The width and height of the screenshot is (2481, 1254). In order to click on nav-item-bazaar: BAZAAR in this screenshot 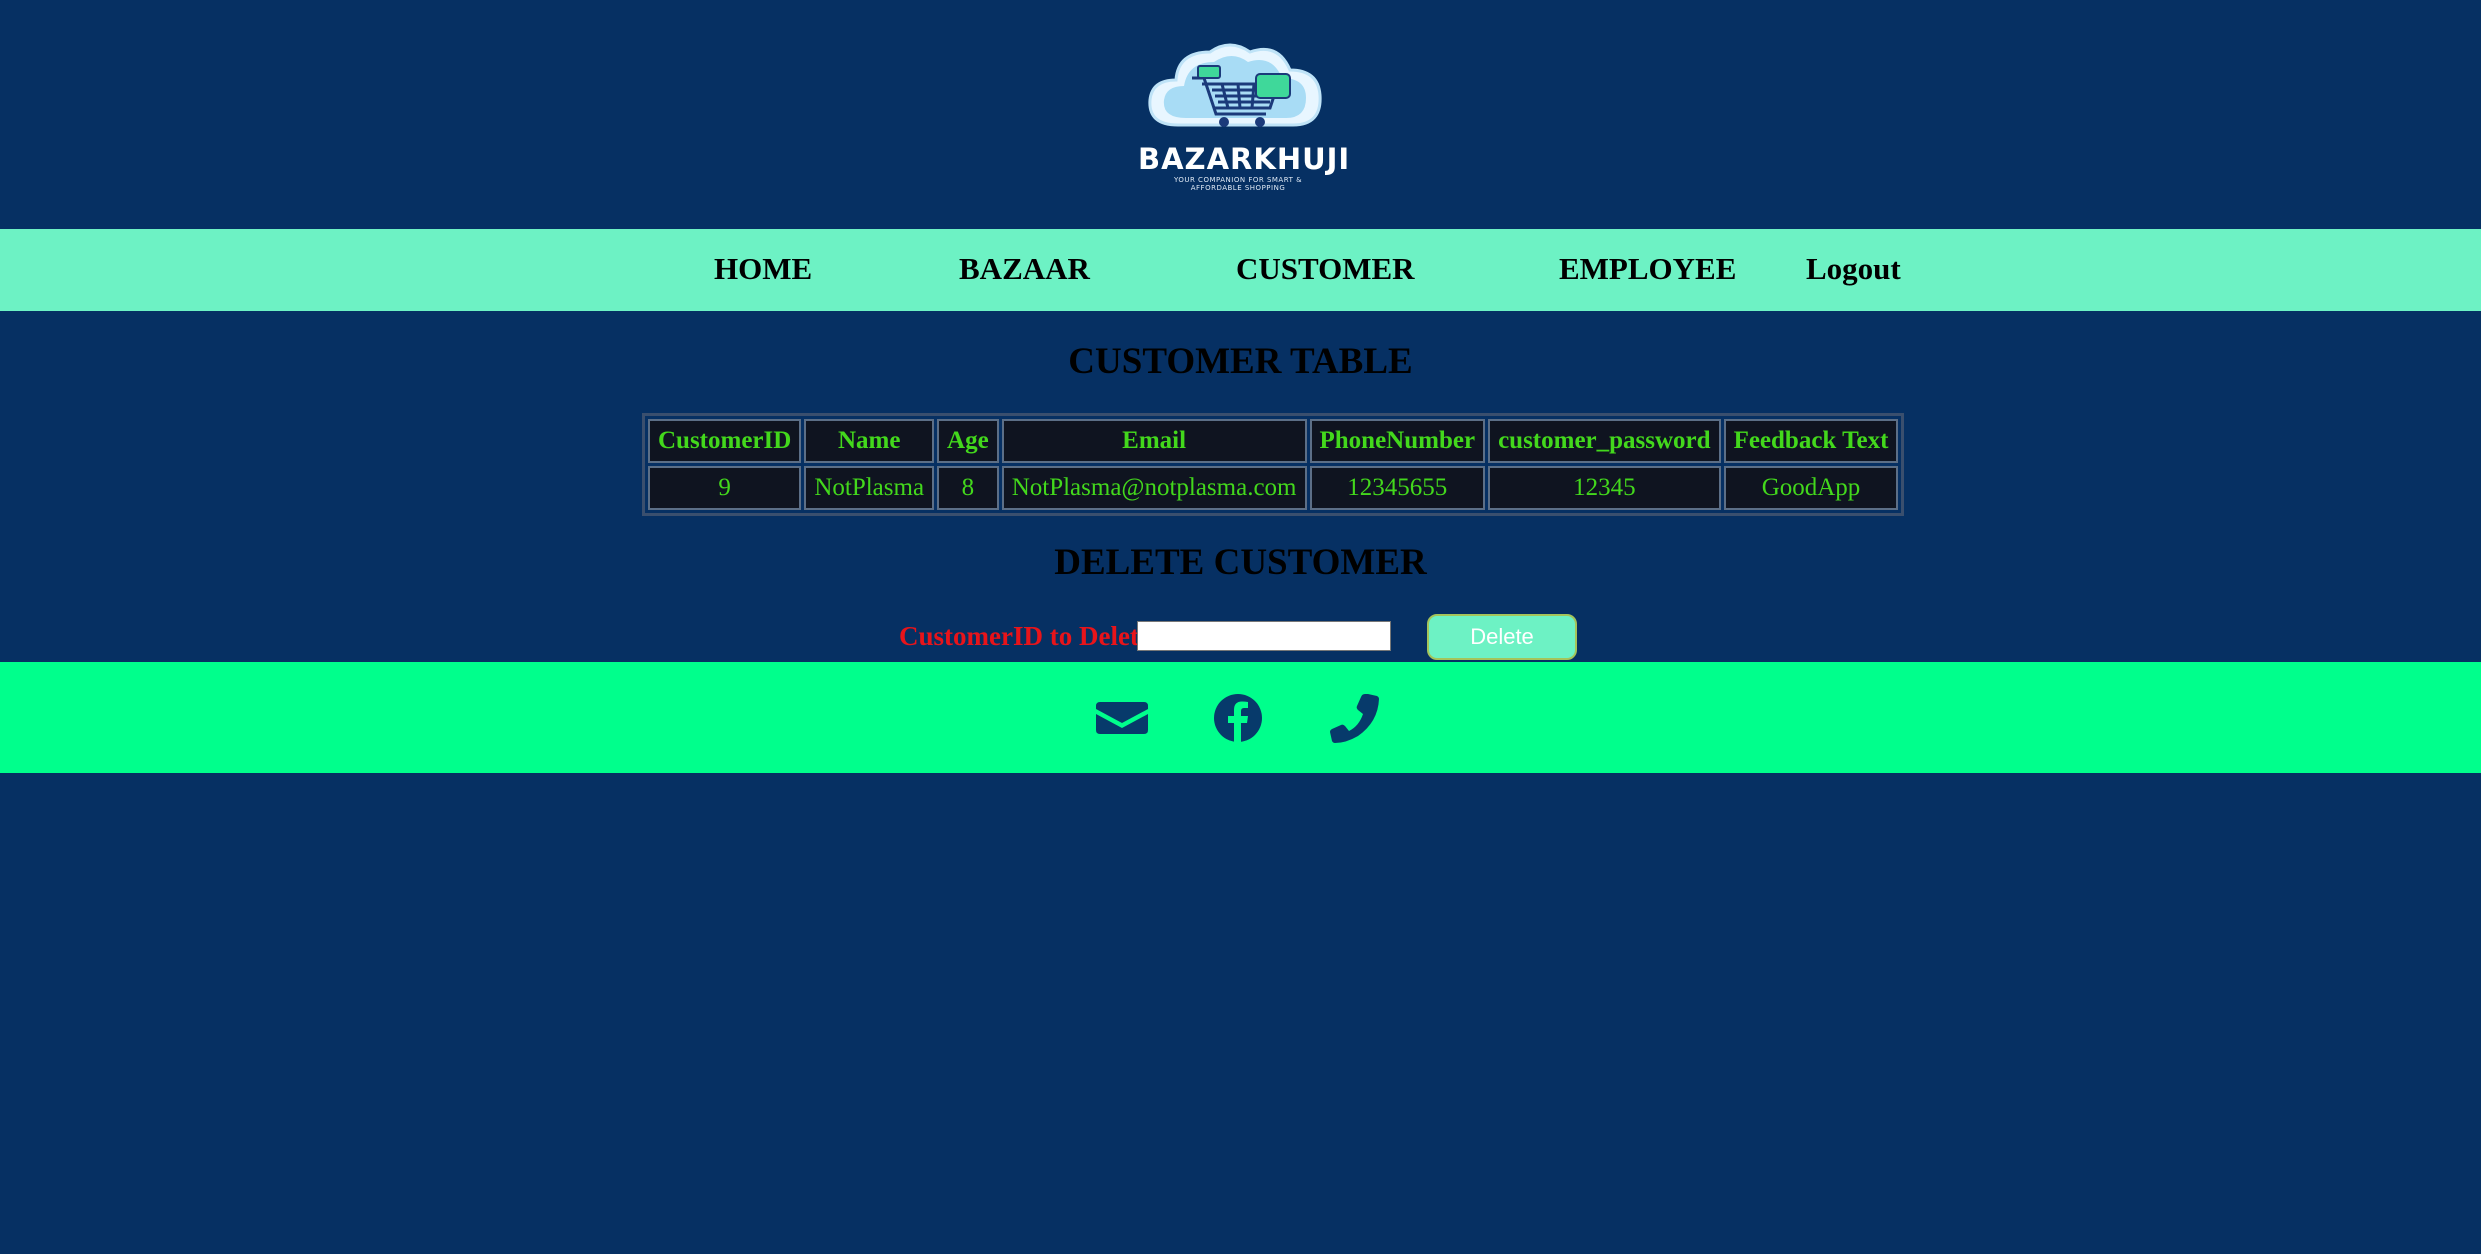, I will do `click(1024, 269)`.